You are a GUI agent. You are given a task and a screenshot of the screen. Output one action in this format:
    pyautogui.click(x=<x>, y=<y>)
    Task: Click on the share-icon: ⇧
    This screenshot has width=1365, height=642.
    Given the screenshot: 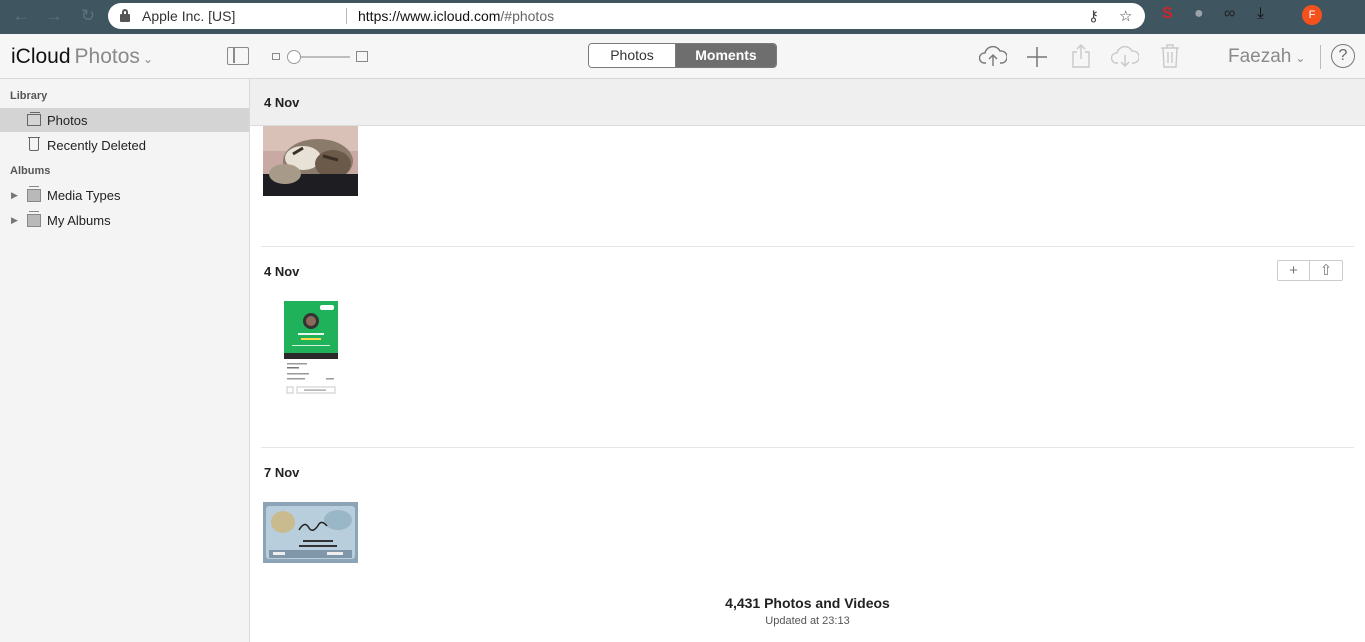 What is the action you would take?
    pyautogui.click(x=1326, y=270)
    